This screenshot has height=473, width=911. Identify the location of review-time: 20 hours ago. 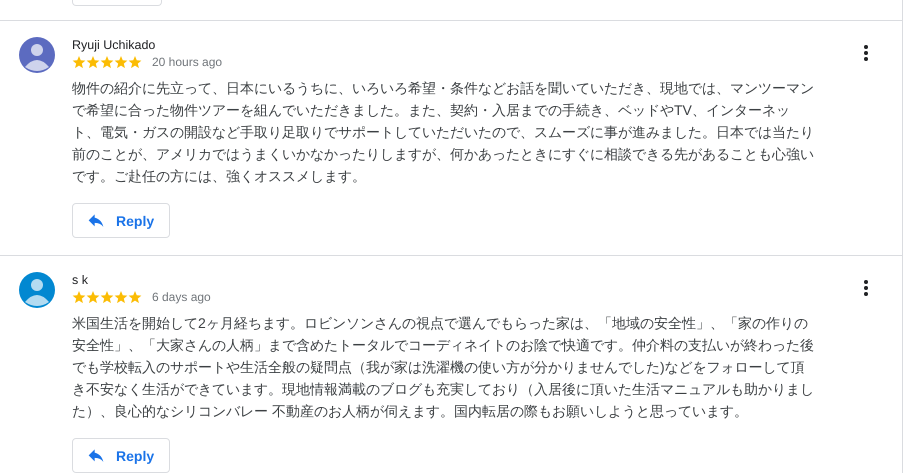
(187, 62).